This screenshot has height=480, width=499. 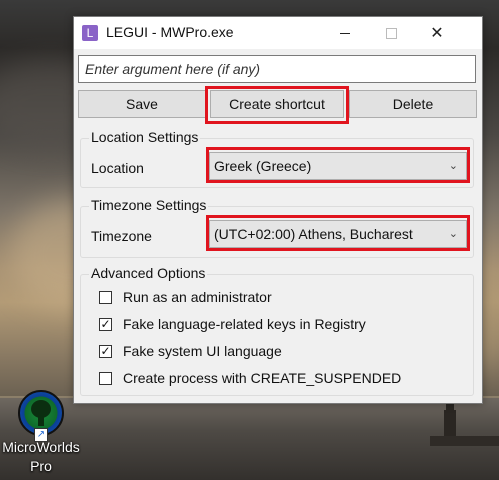 What do you see at coordinates (41, 435) in the screenshot?
I see `shortcut-arrow-icon: ↗` at bounding box center [41, 435].